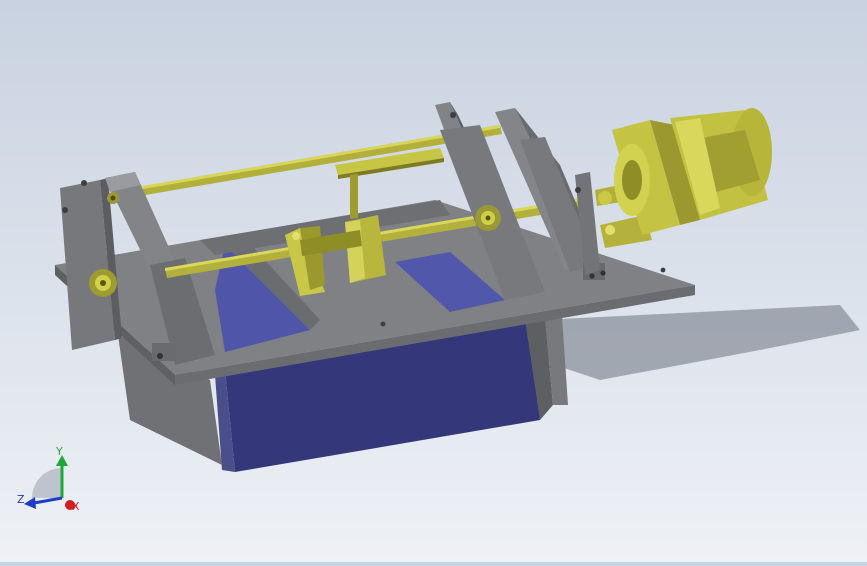 The height and width of the screenshot is (566, 867). What do you see at coordinates (76, 506) in the screenshot?
I see `x-axis-label: X` at bounding box center [76, 506].